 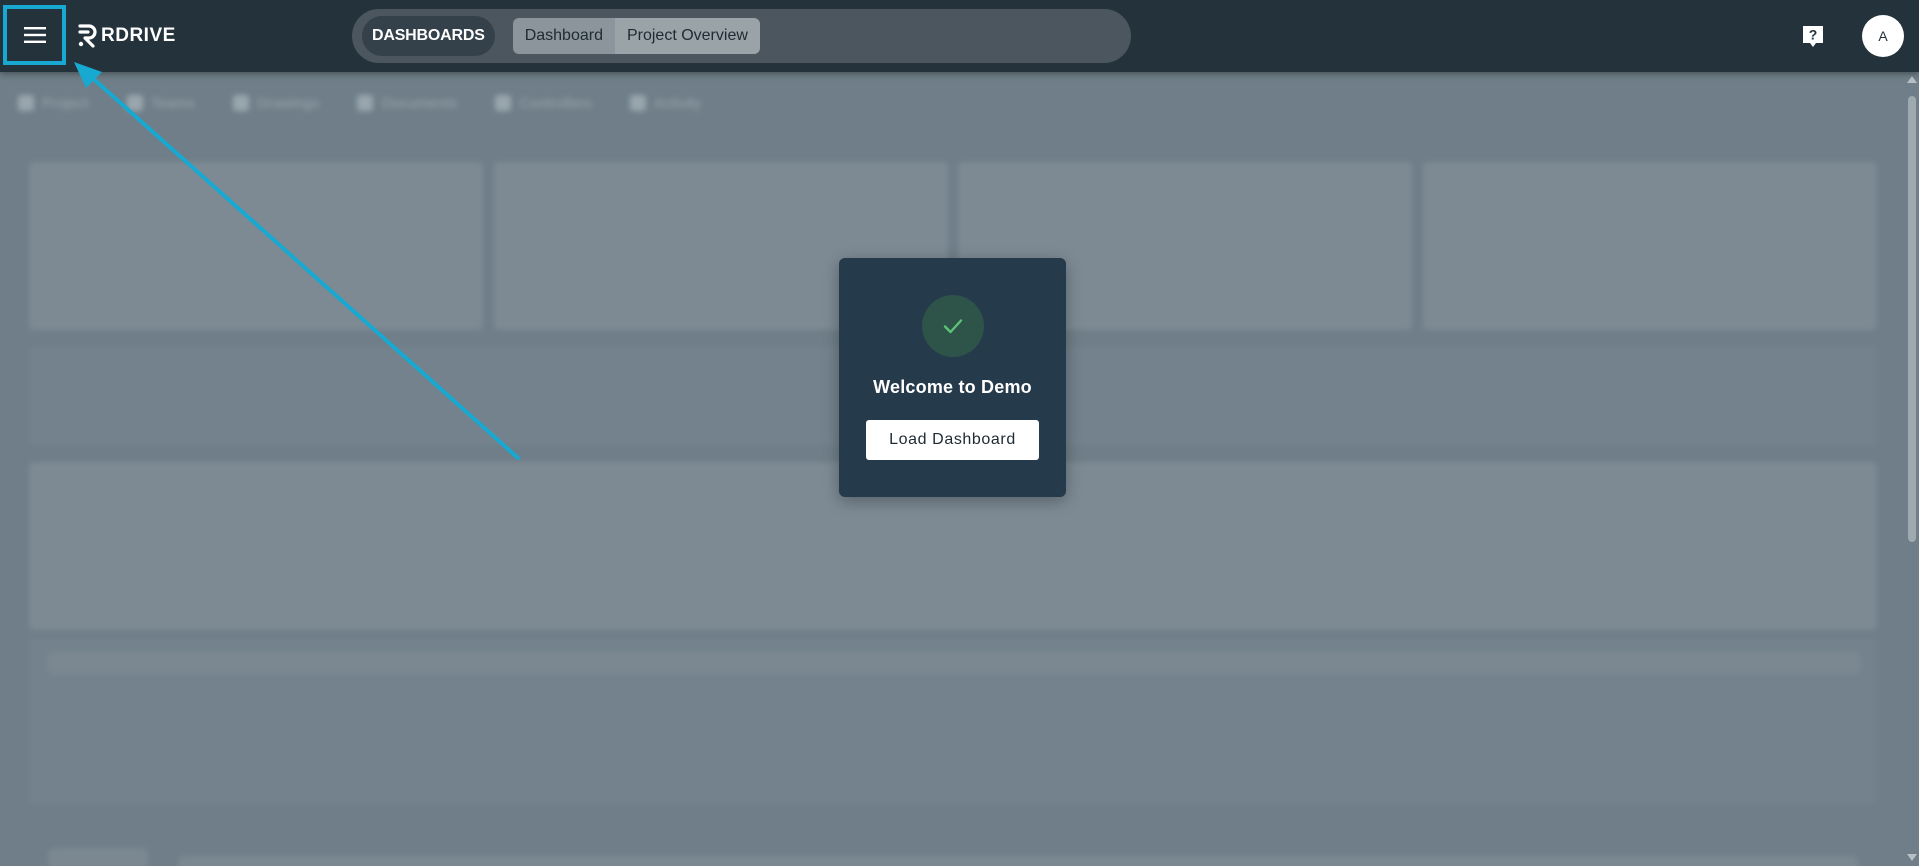 What do you see at coordinates (952, 387) in the screenshot?
I see `modal-title: Welcome to Demo` at bounding box center [952, 387].